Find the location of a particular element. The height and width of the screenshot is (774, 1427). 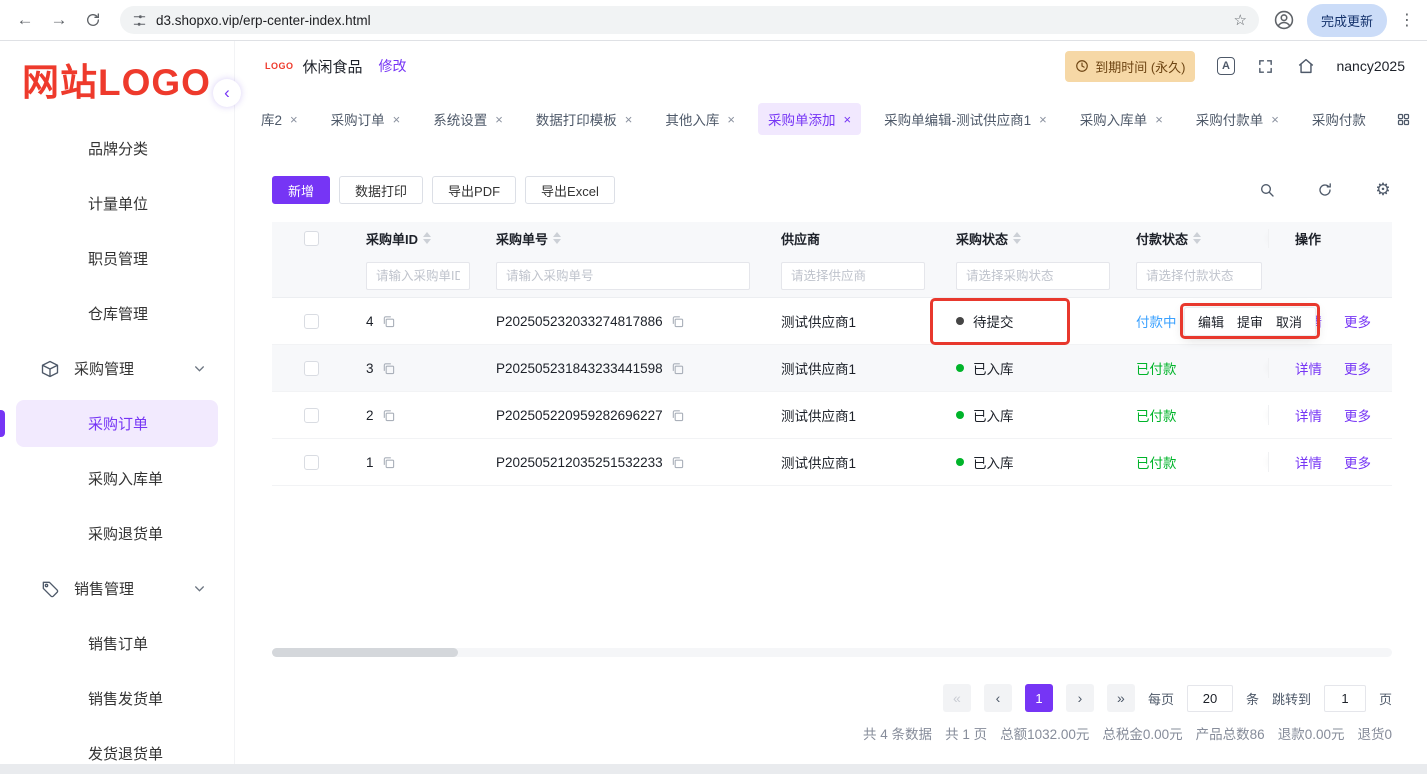

select-all-checkbox is located at coordinates (311, 238).